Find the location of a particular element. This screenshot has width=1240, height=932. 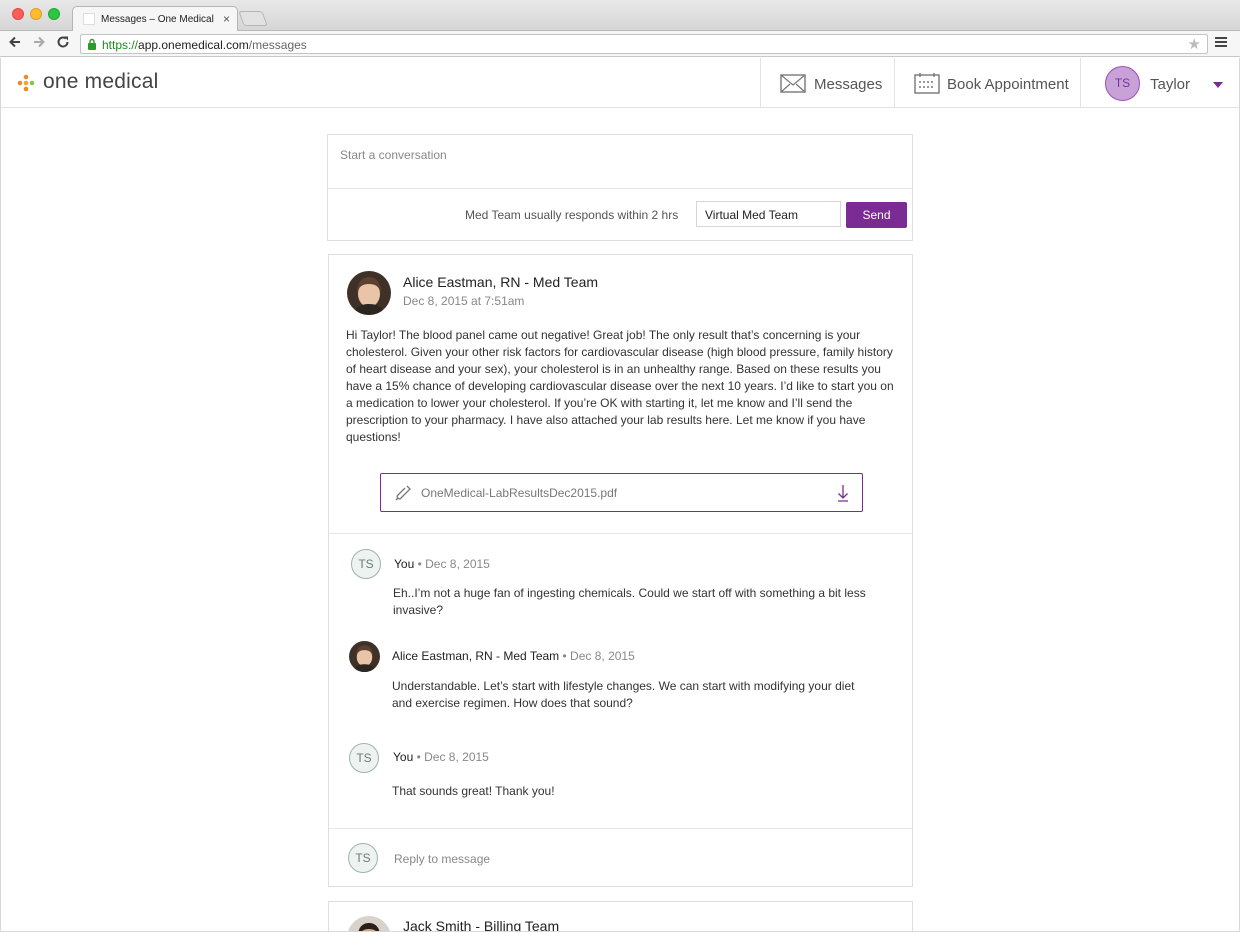

forward-icon is located at coordinates (39, 43).